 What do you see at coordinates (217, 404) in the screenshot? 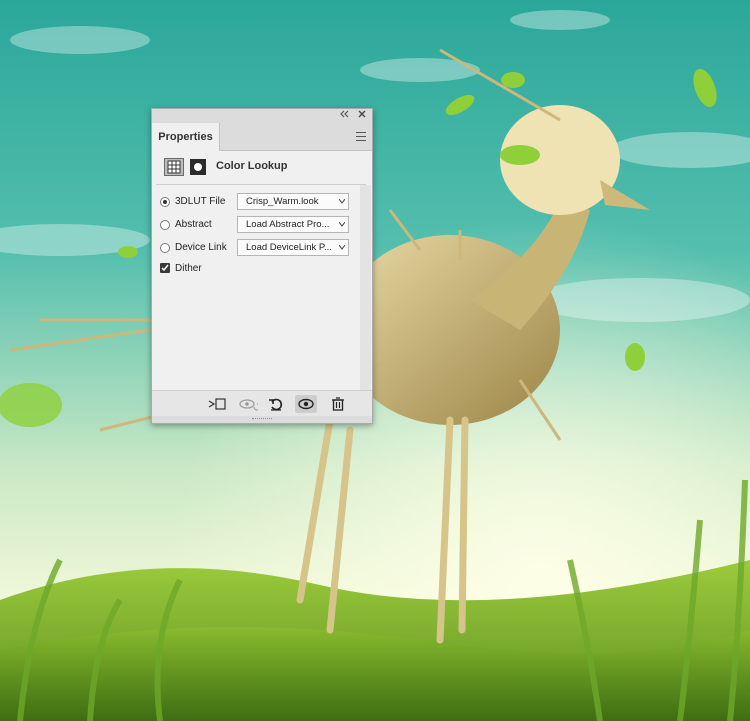
I see `clip-to-layer-icon` at bounding box center [217, 404].